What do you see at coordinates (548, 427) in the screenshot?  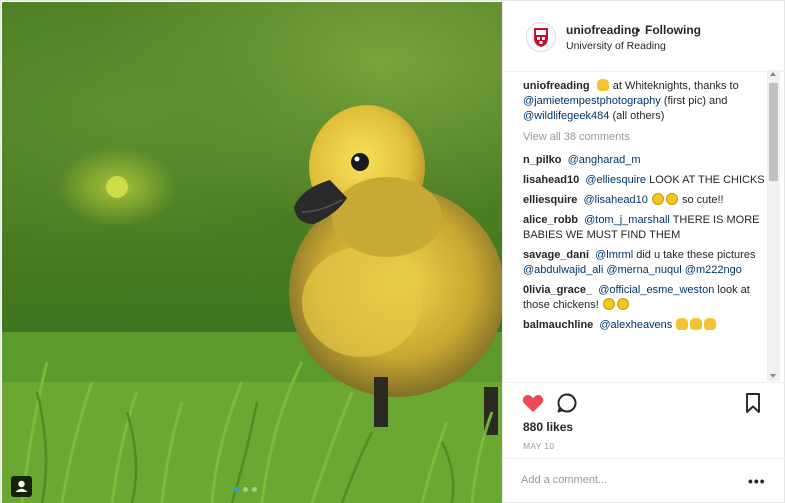 I see `likes-count: 880 likes` at bounding box center [548, 427].